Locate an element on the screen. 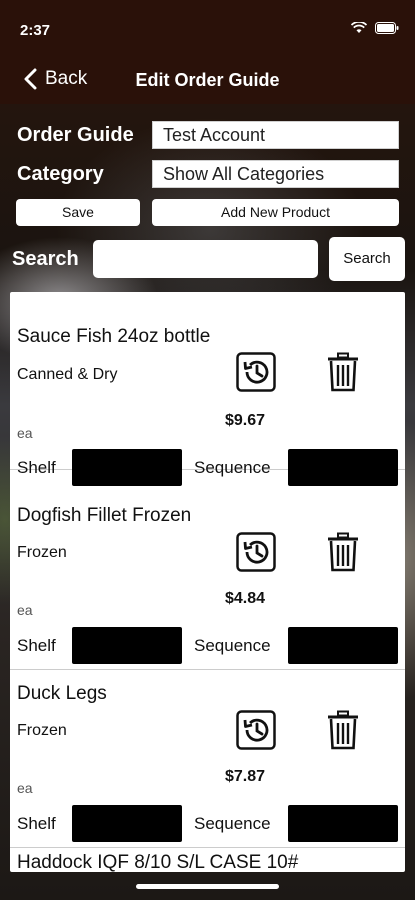 The width and height of the screenshot is (415, 900). status-icons is located at coordinates (375, 28).